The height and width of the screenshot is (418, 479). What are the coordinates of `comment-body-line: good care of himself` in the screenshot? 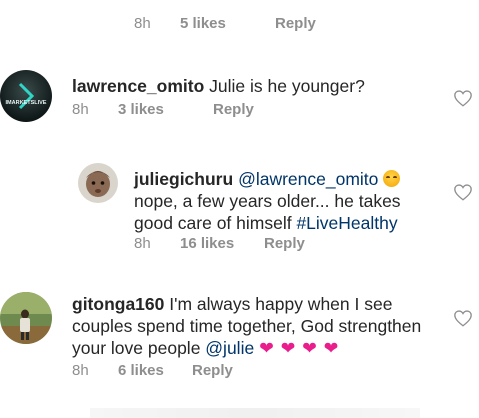 It's located at (215, 223).